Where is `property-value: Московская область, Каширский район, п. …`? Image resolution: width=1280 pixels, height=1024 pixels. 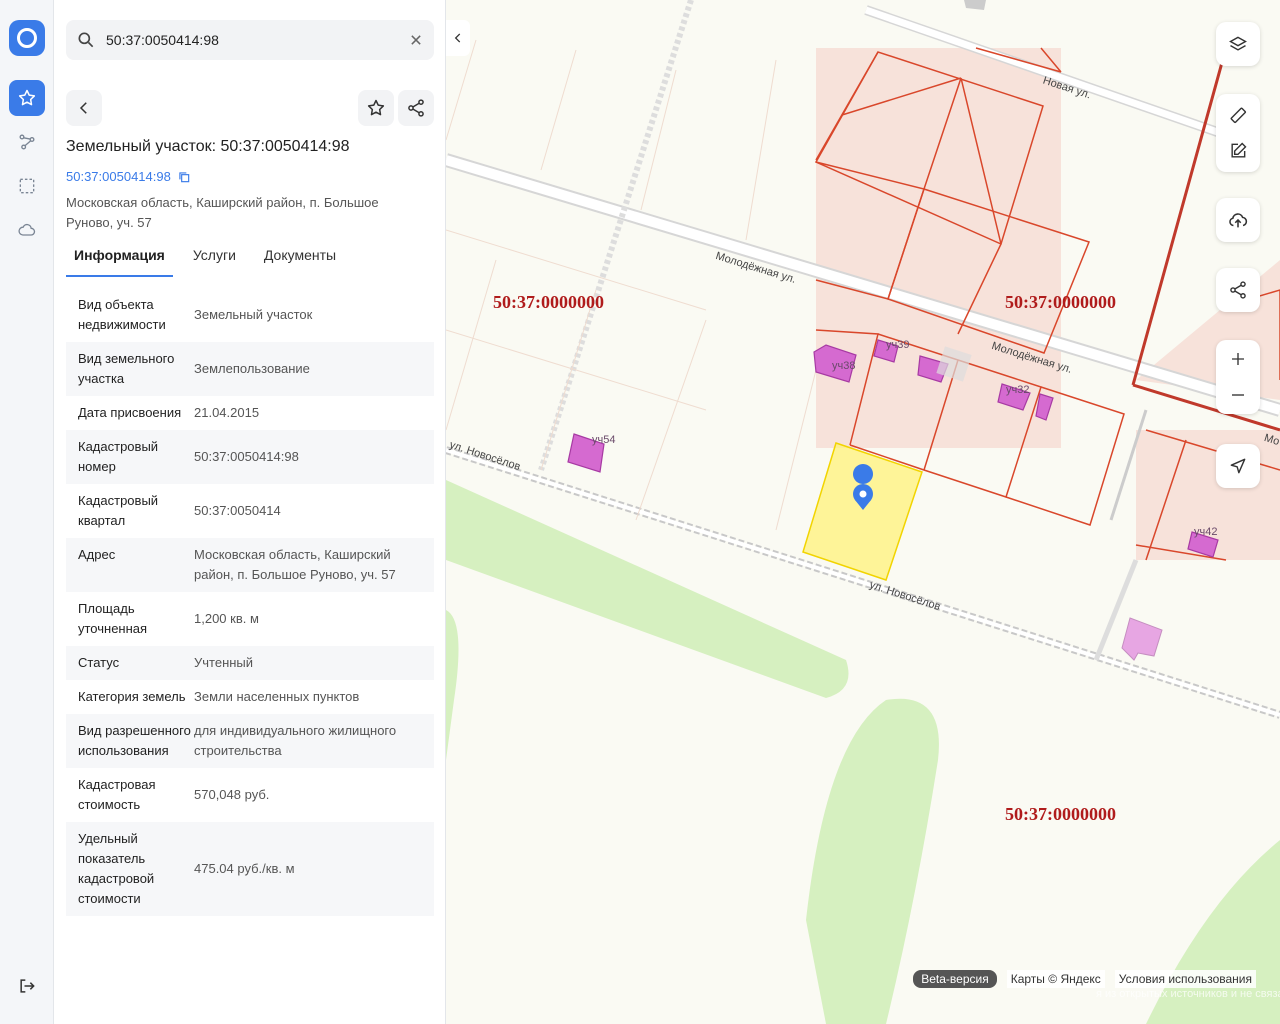 property-value: Московская область, Каширский район, п. … is located at coordinates (295, 564).